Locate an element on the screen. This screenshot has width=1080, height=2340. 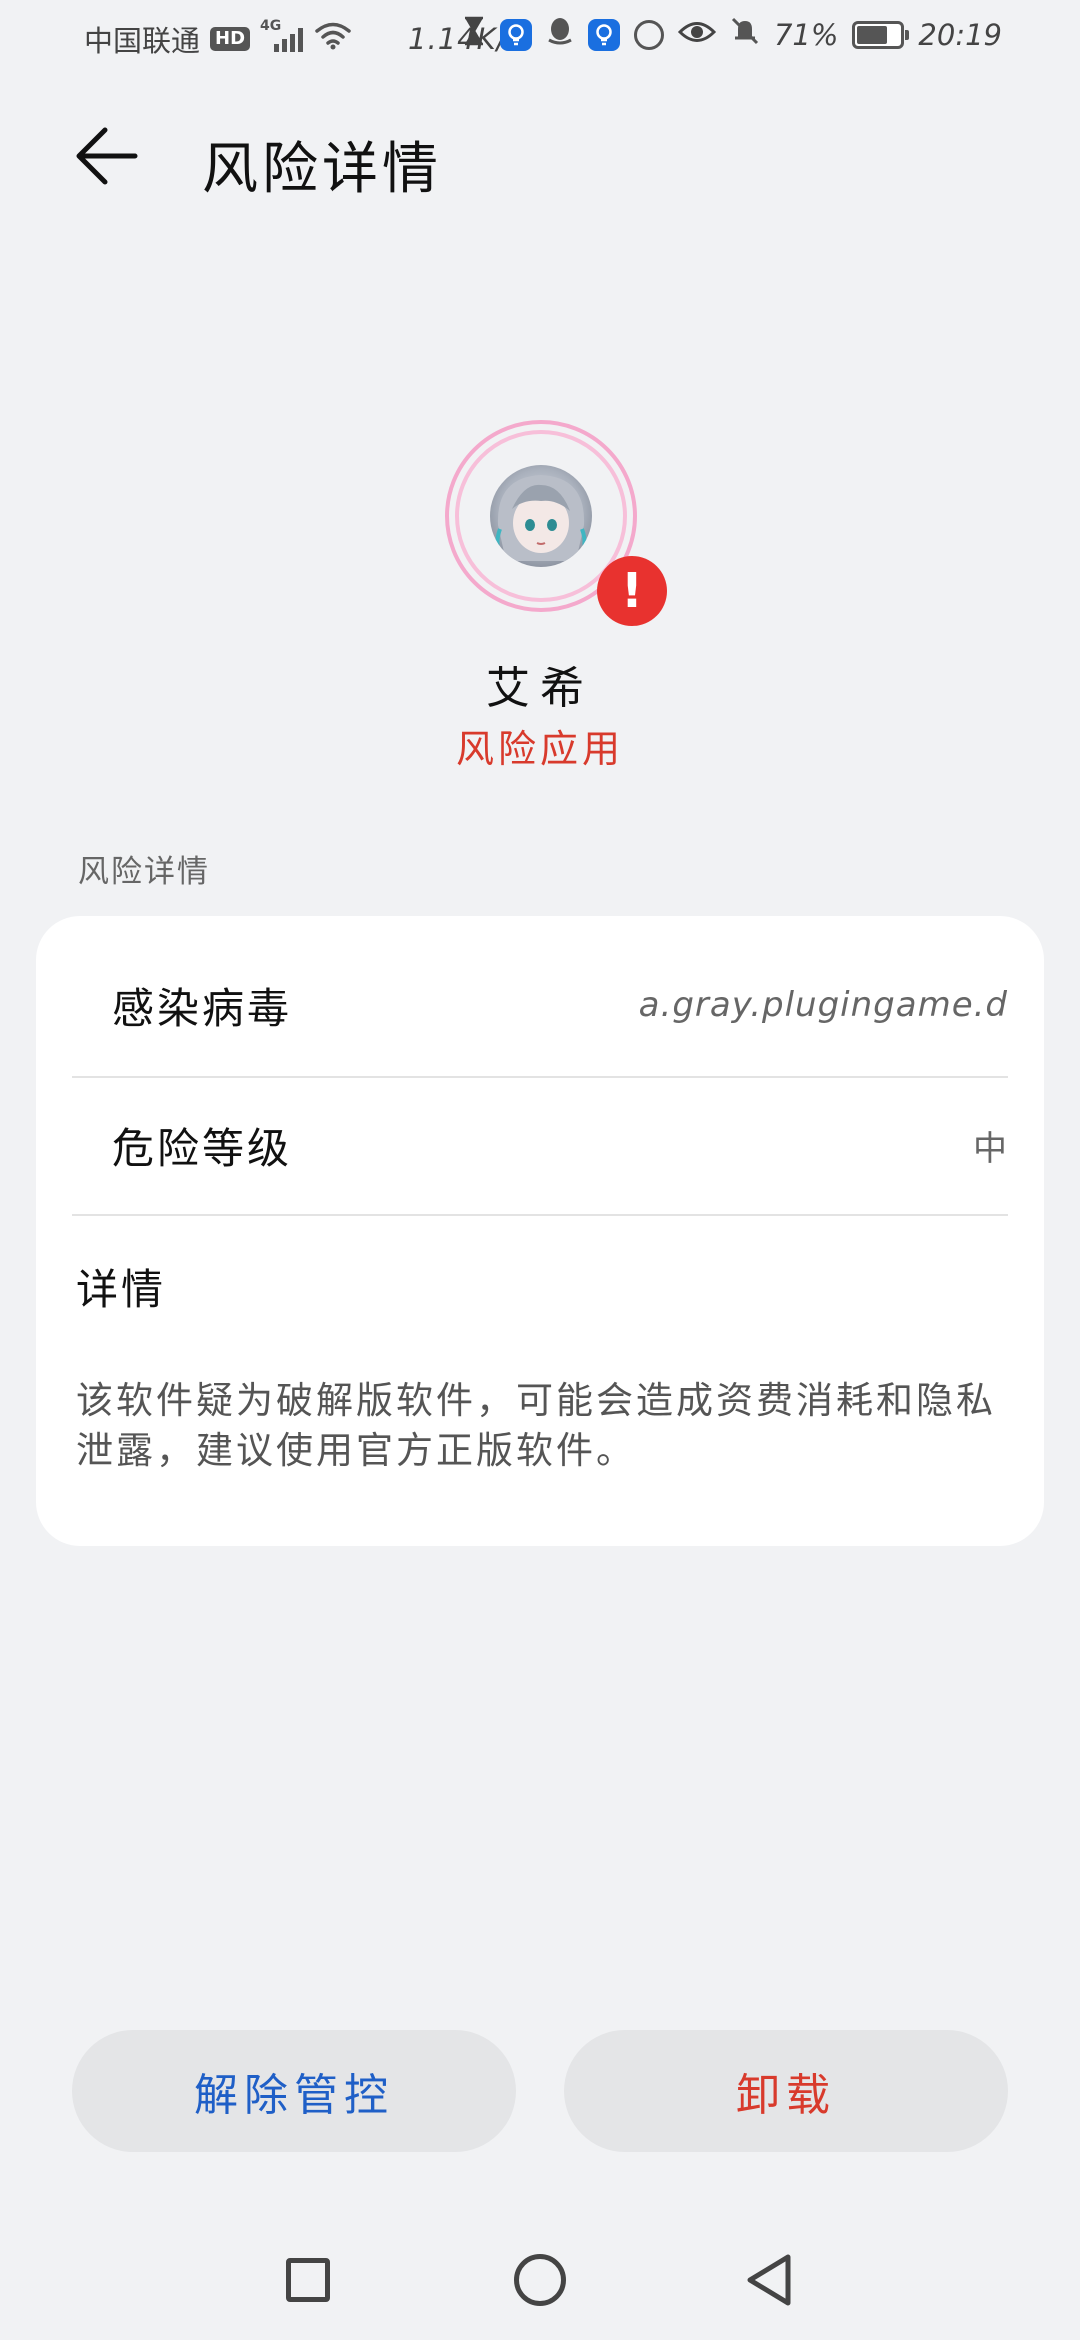
battery-icon is located at coordinates (881, 34).